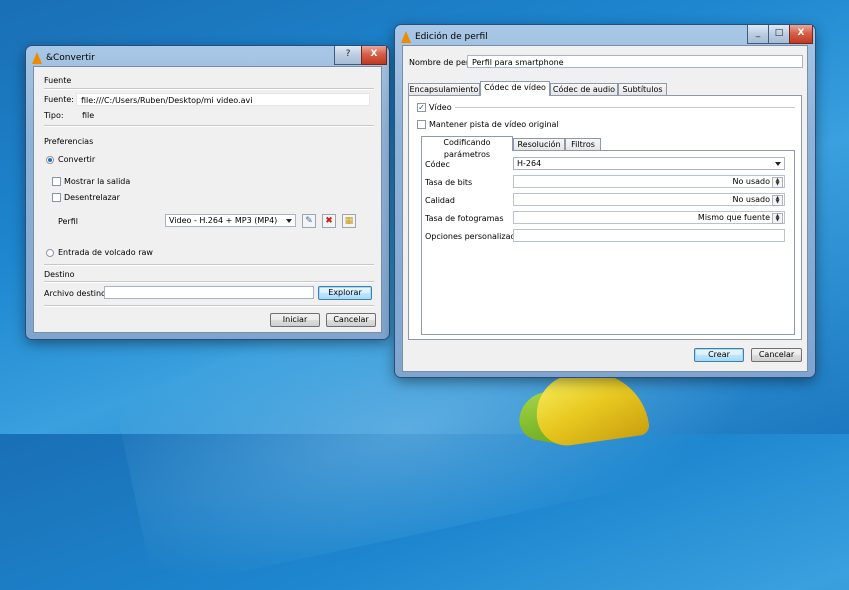 Image resolution: width=849 pixels, height=590 pixels. What do you see at coordinates (59, 274) in the screenshot?
I see `destination-section-title: Destino` at bounding box center [59, 274].